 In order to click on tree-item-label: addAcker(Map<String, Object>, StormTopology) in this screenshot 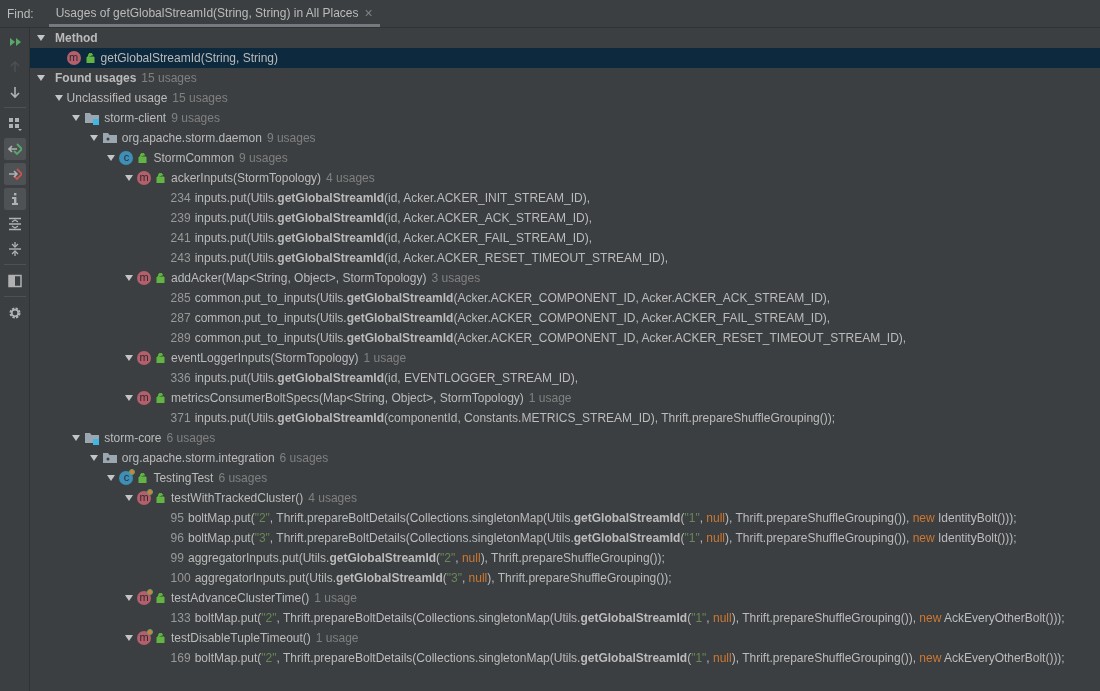, I will do `click(299, 278)`.